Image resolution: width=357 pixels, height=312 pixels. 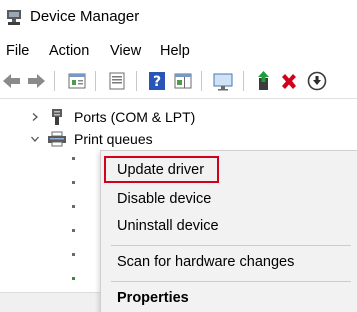 I want to click on menu-help: Help, so click(x=175, y=51).